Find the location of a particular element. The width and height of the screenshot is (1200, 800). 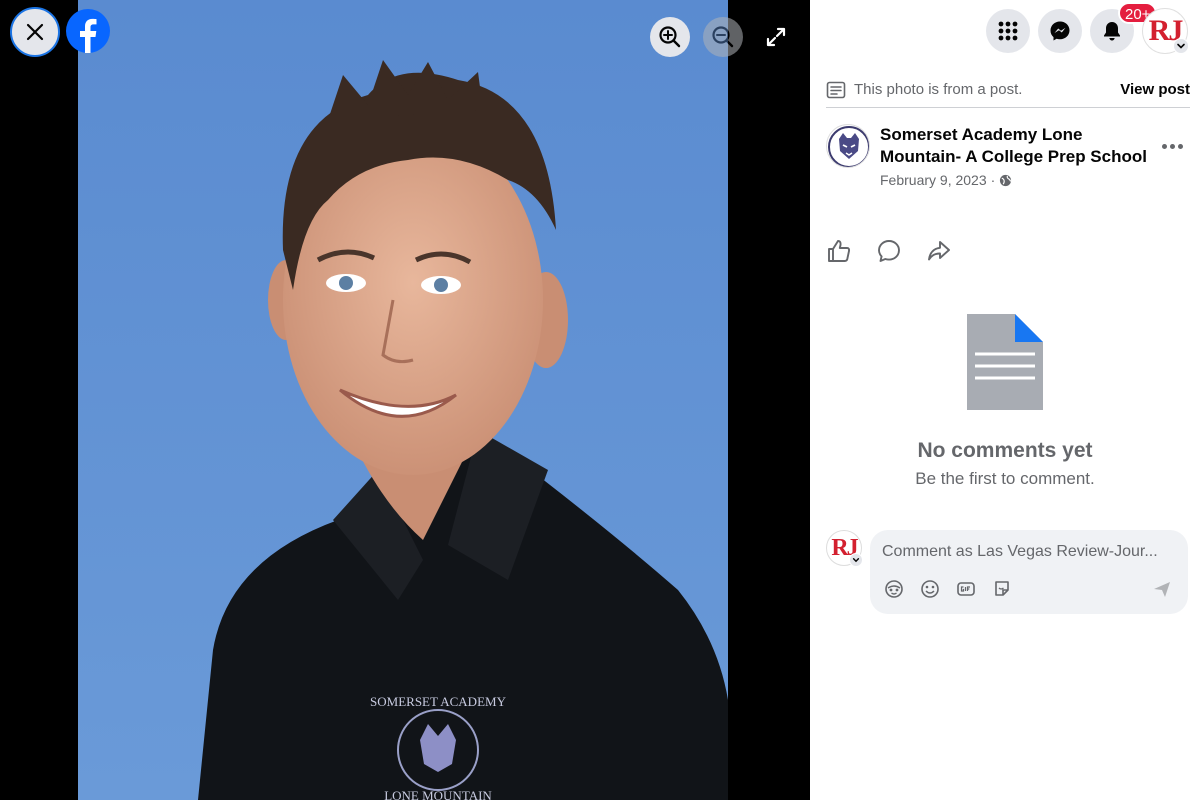

page-avatar is located at coordinates (848, 146).